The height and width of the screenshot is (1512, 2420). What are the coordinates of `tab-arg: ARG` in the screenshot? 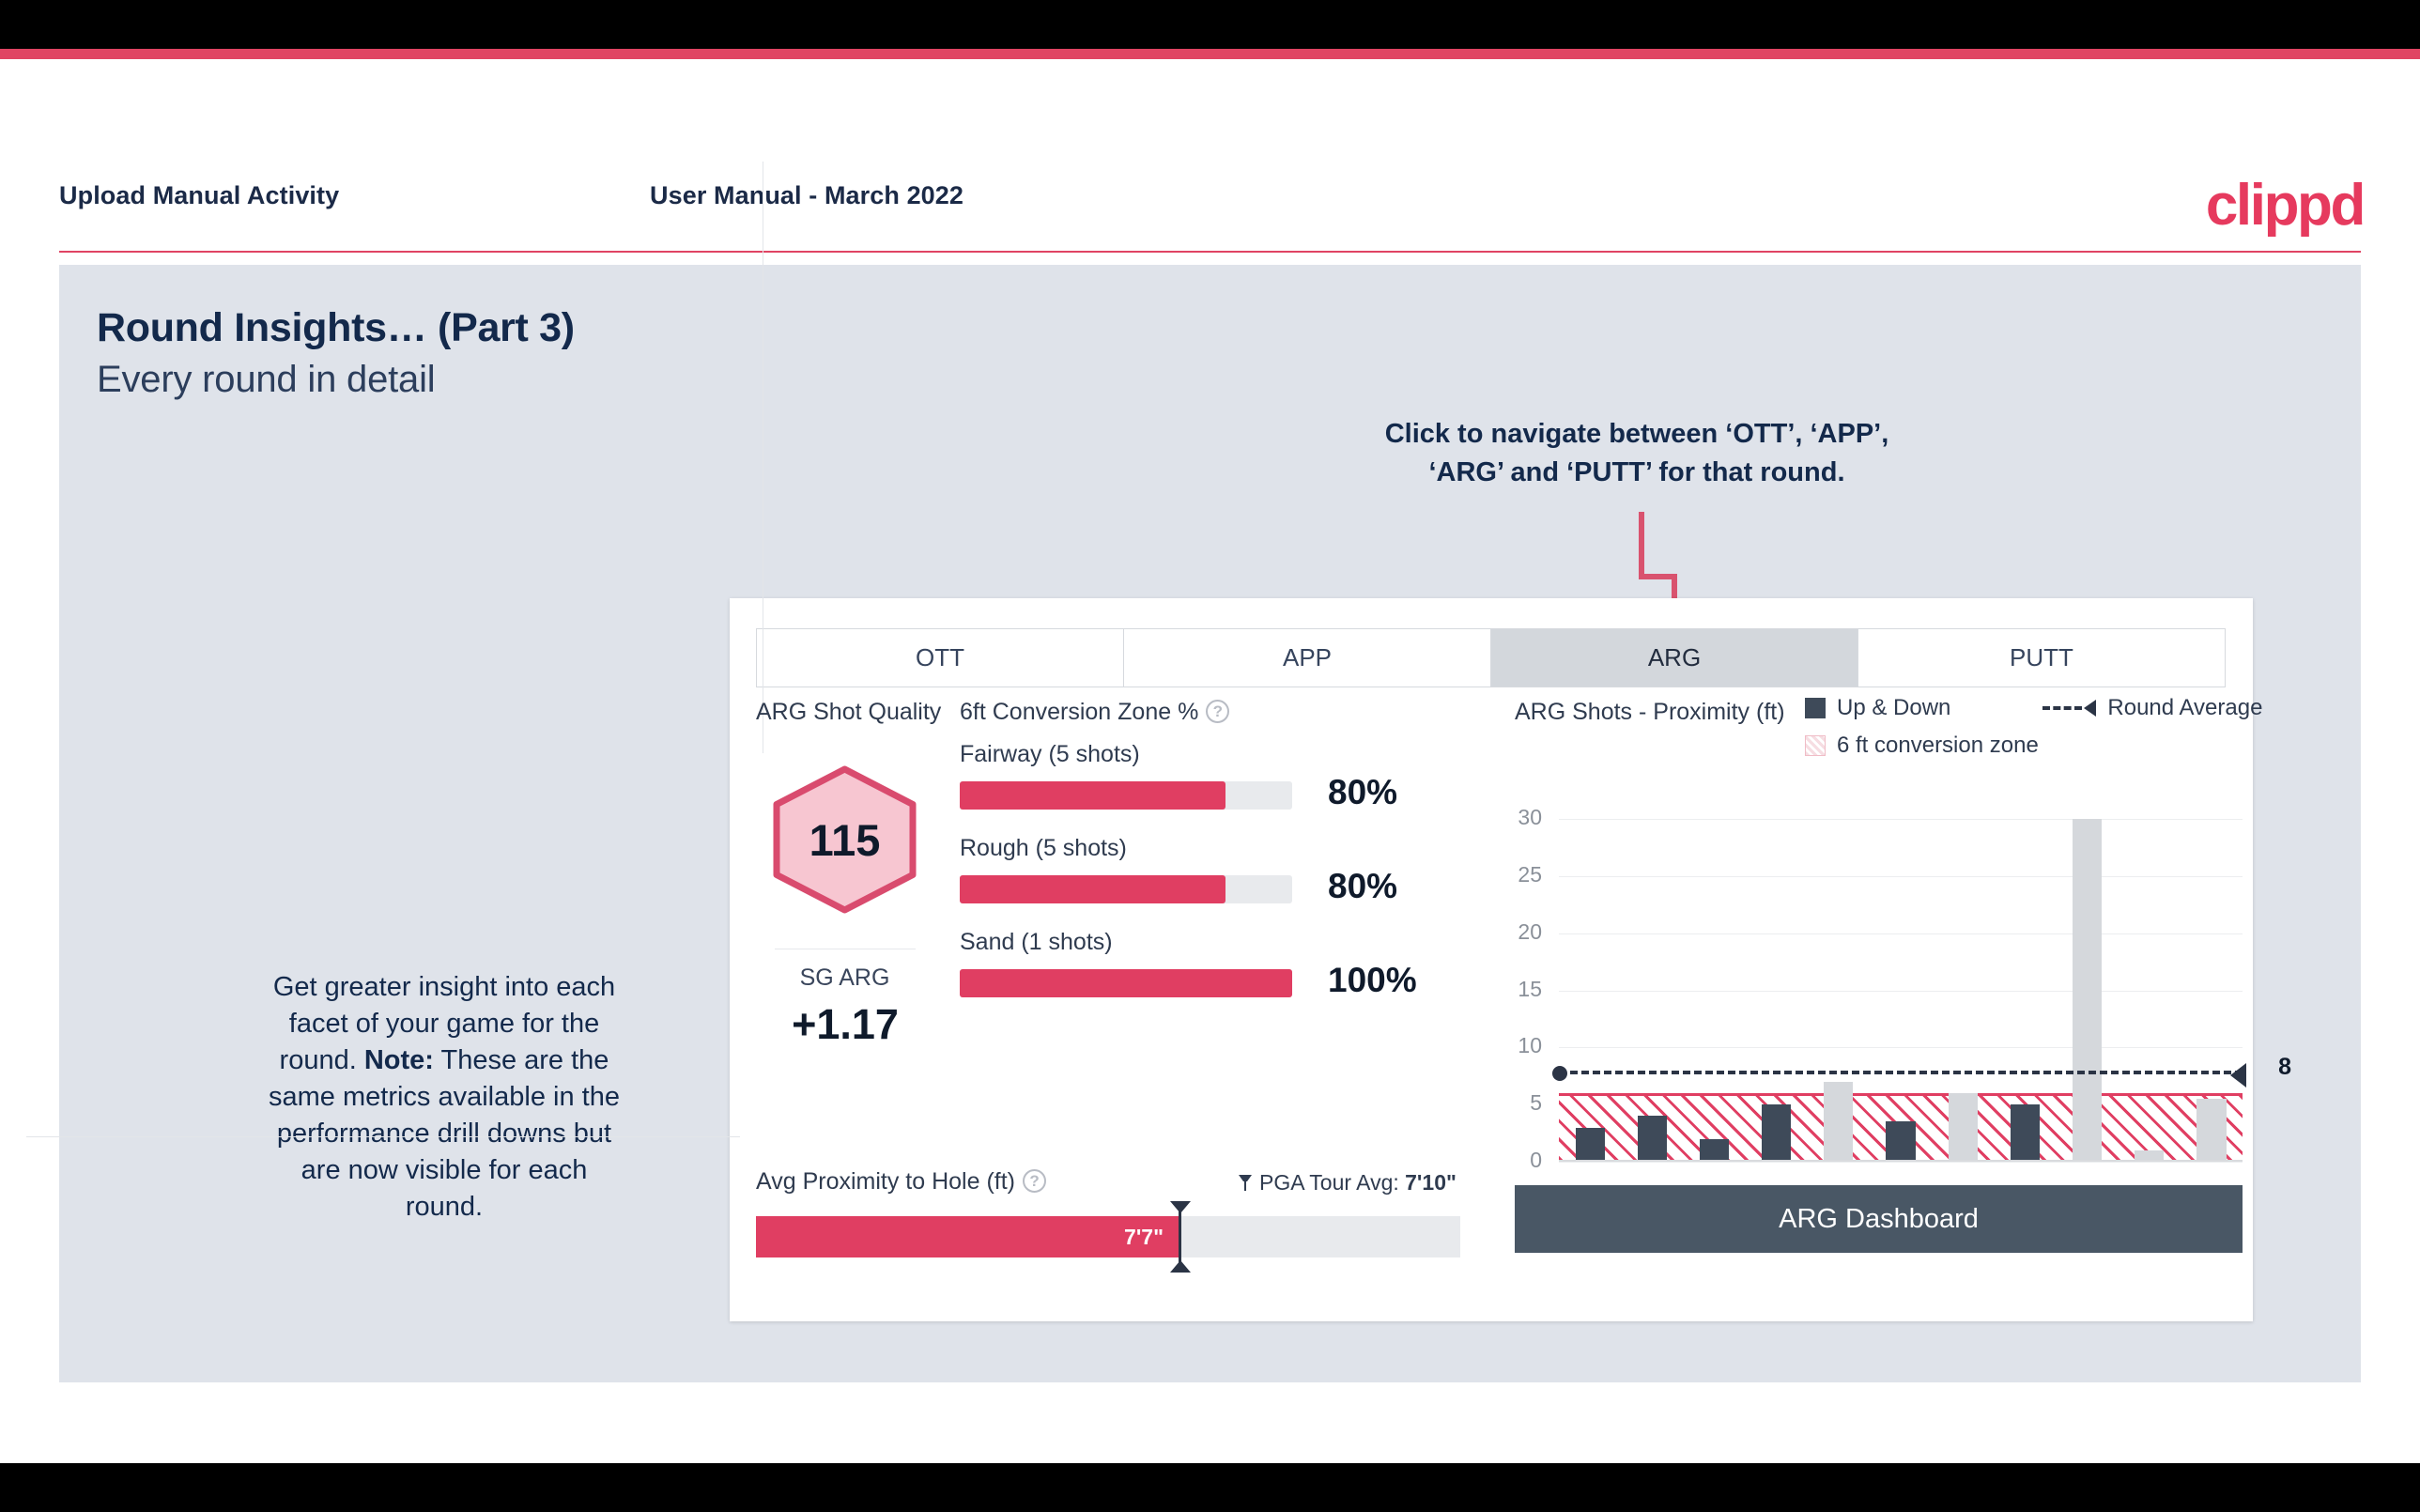 It's located at (1674, 658).